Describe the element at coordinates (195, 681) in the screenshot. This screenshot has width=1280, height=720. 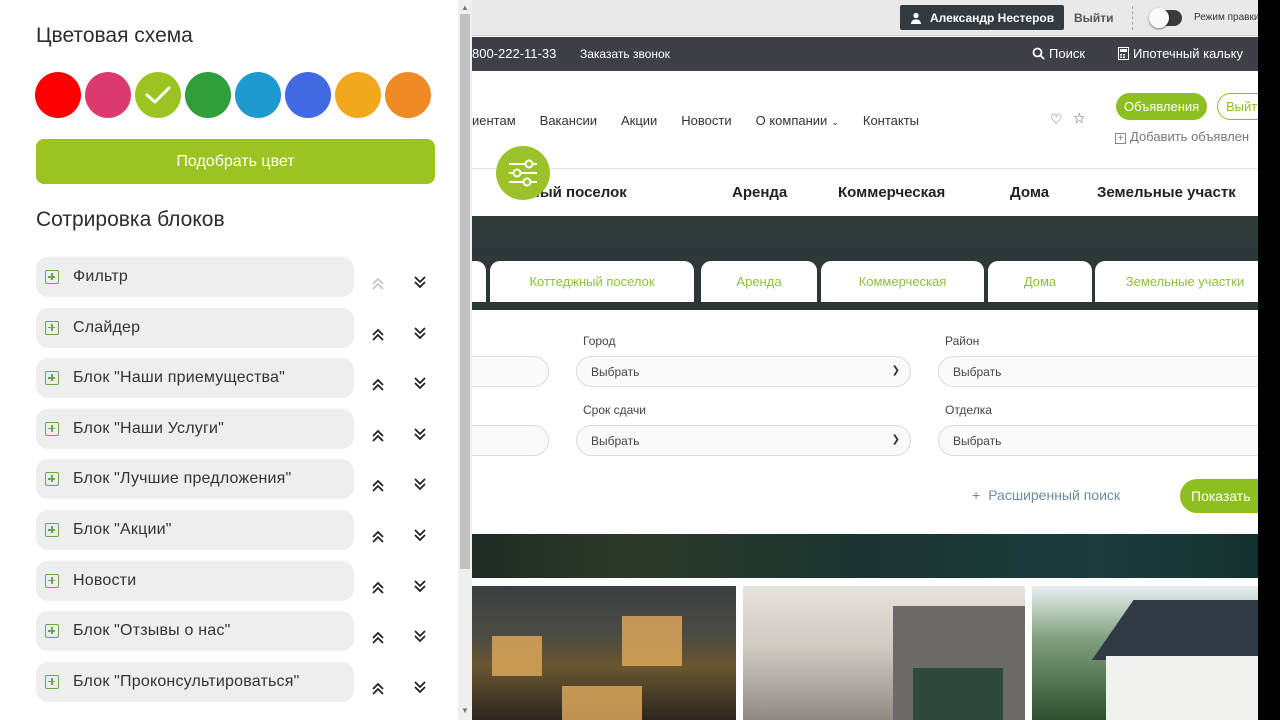
I see `block-sort-item: Блок "Проконсультироваться"` at that location.